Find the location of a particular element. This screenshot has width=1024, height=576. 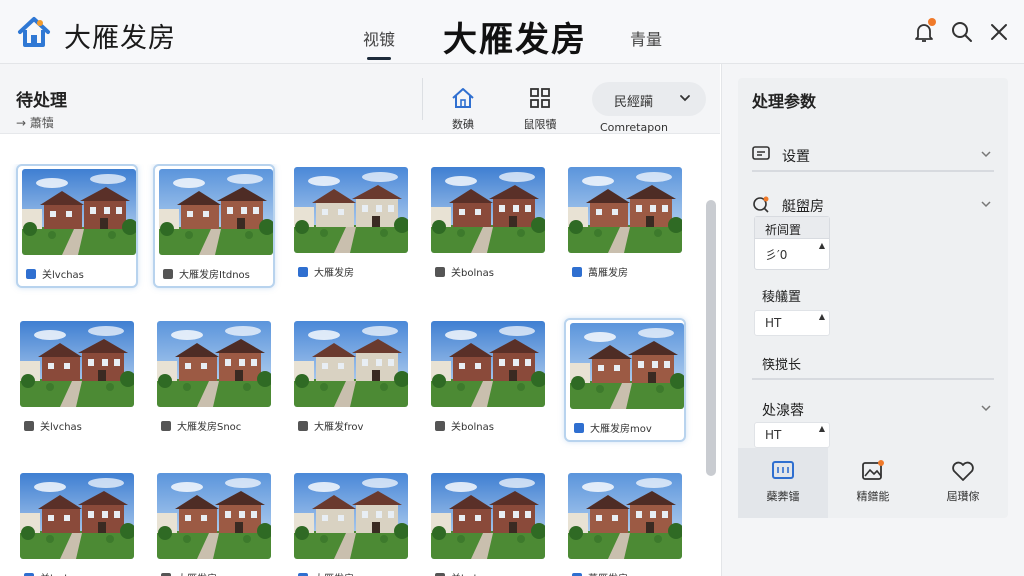

monitor-icon is located at coordinates (783, 470).